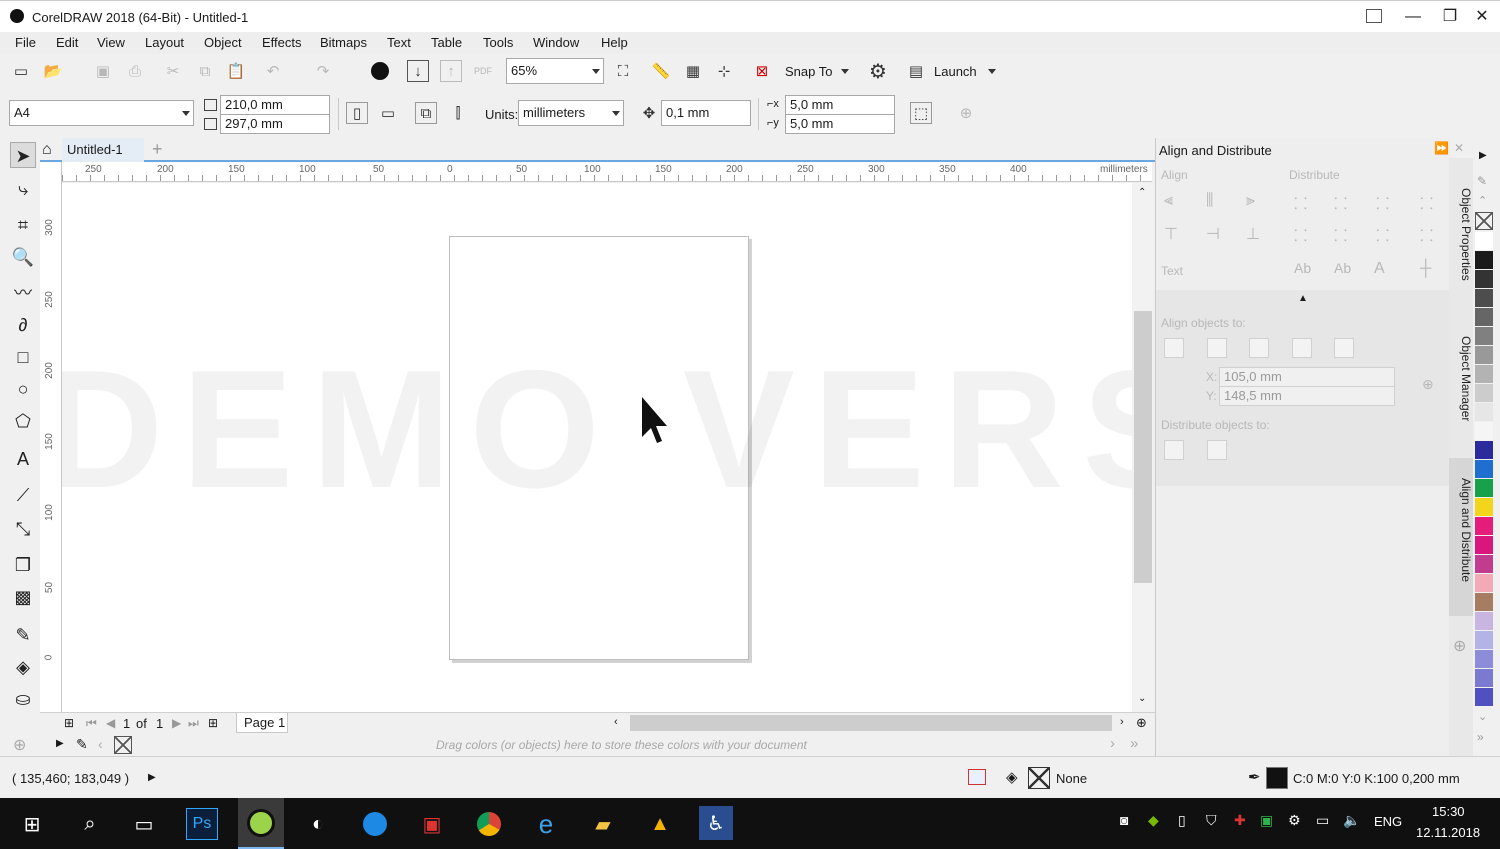  I want to click on connector-tool-icon: ⤡, so click(23, 529).